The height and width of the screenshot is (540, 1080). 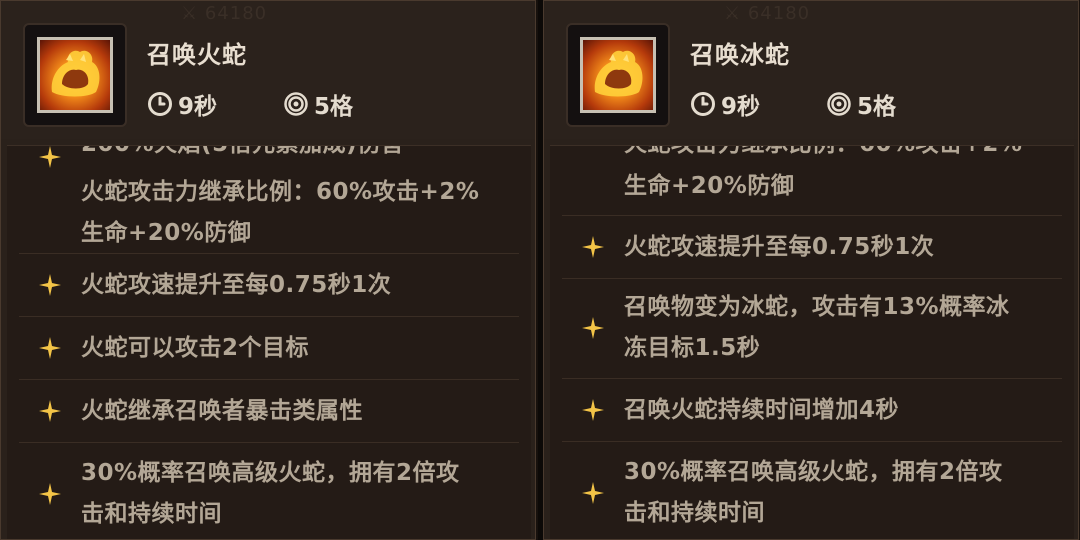 What do you see at coordinates (762, 410) in the screenshot?
I see `effect-text: 召唤火蛇持续时间增加4秒` at bounding box center [762, 410].